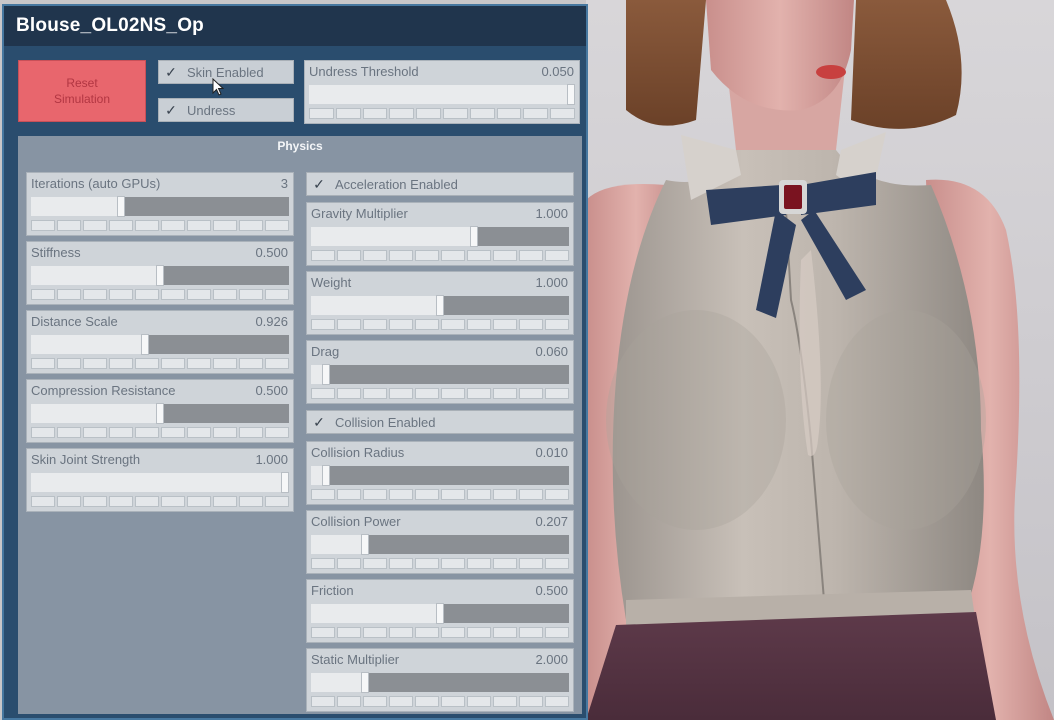 This screenshot has height=720, width=1054. What do you see at coordinates (440, 303) in the screenshot?
I see `slider-weight: Weight 1.000` at bounding box center [440, 303].